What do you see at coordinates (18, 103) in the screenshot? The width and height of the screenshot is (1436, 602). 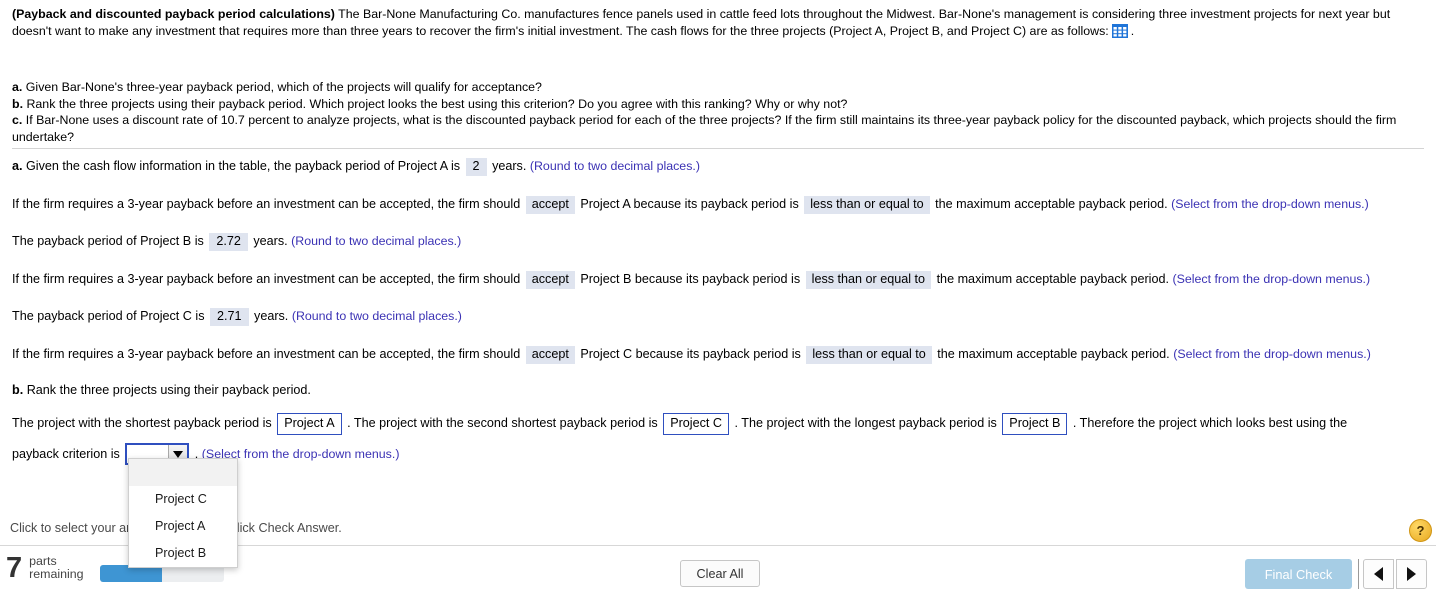 I see `subpart-b-letter: b.` at bounding box center [18, 103].